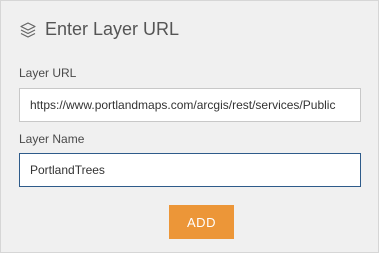  I want to click on panel-header: Enter Layer URL, so click(99, 29).